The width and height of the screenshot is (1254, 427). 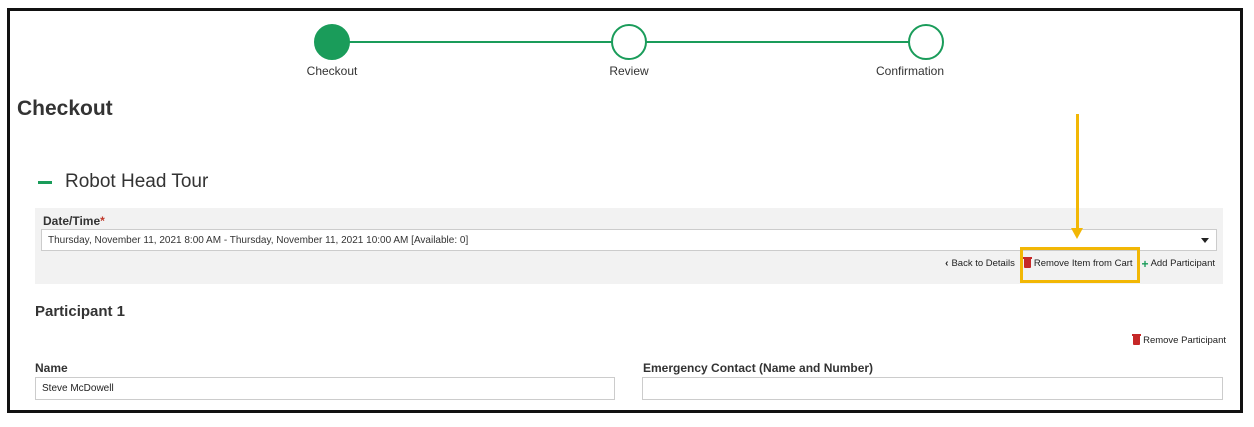 What do you see at coordinates (80, 311) in the screenshot?
I see `participant-title: Participant 1` at bounding box center [80, 311].